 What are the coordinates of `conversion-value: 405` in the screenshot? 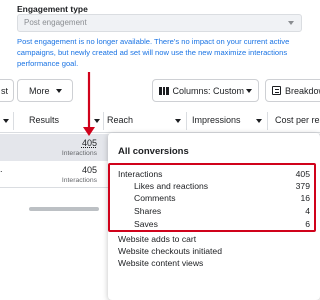 It's located at (302, 174).